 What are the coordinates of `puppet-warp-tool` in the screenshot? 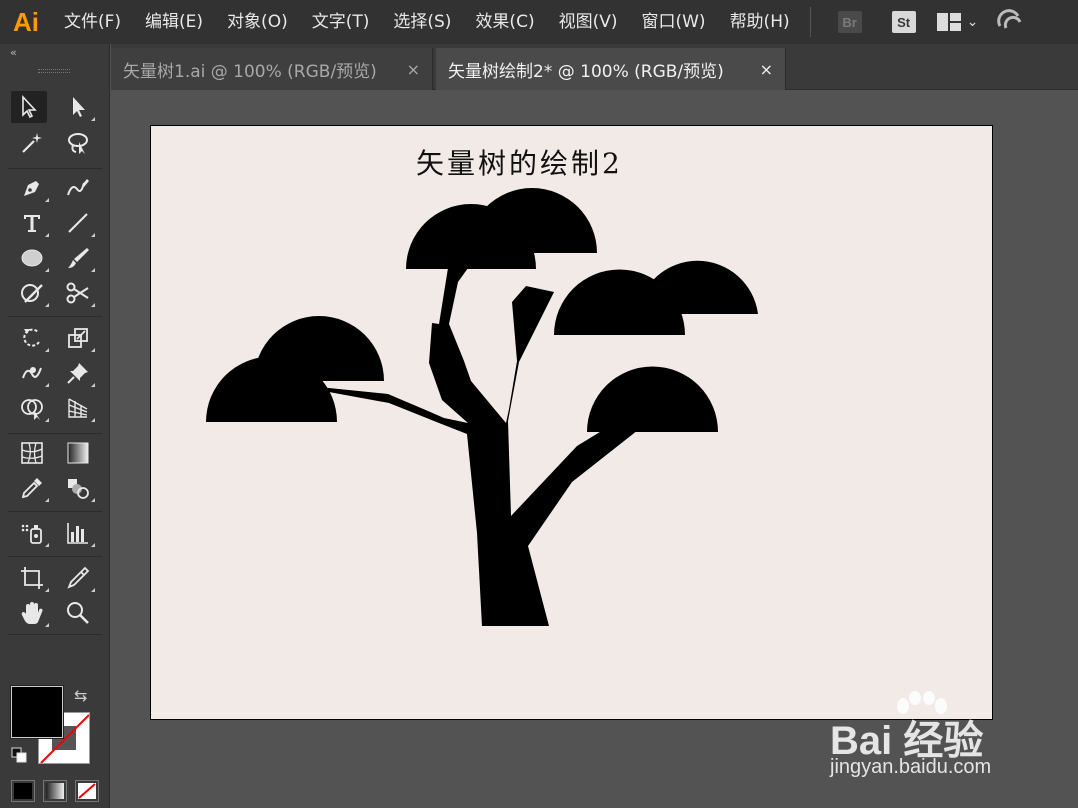 It's located at (78, 373).